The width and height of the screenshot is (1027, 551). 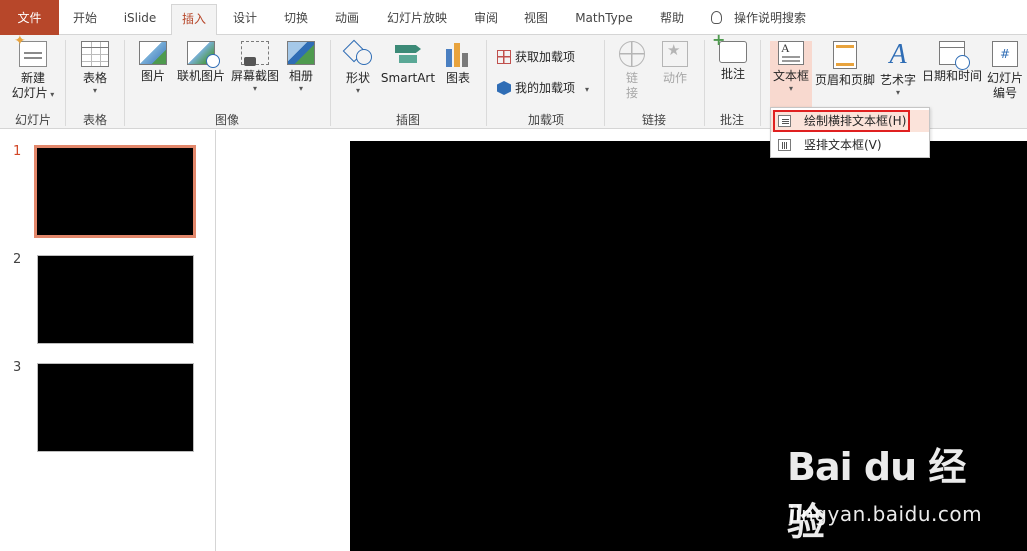 I want to click on get-addins-label: 获取加载项, so click(x=545, y=57).